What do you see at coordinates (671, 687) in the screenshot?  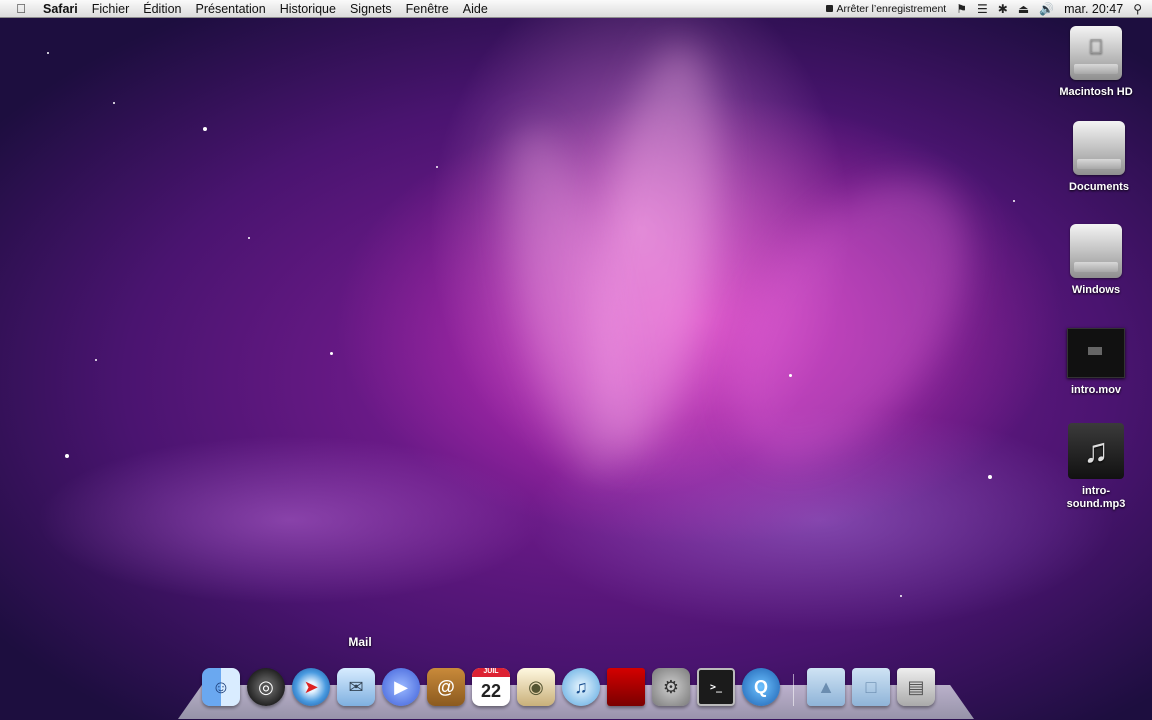 I see `system-preferences-icon: ⚙` at bounding box center [671, 687].